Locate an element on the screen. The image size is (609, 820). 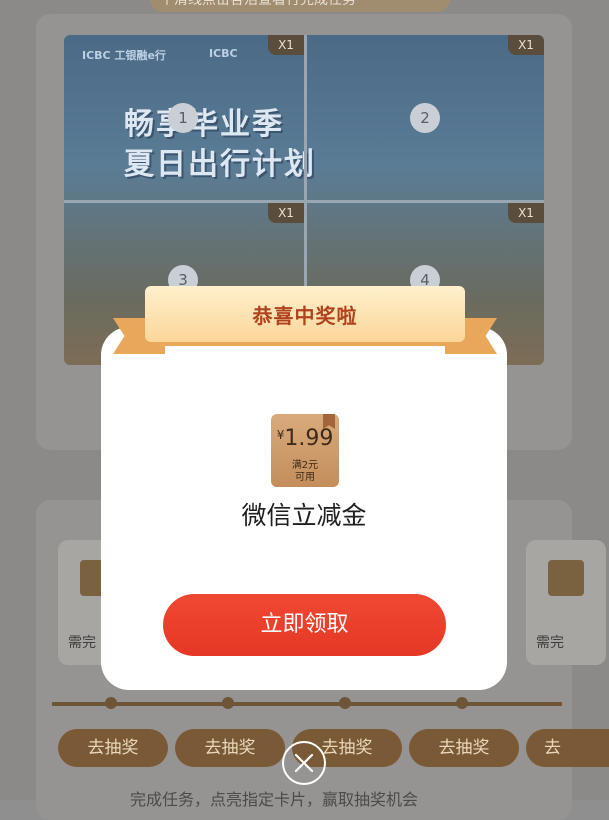
bank-logo-text: ICBC 工银融e行 is located at coordinates (124, 55).